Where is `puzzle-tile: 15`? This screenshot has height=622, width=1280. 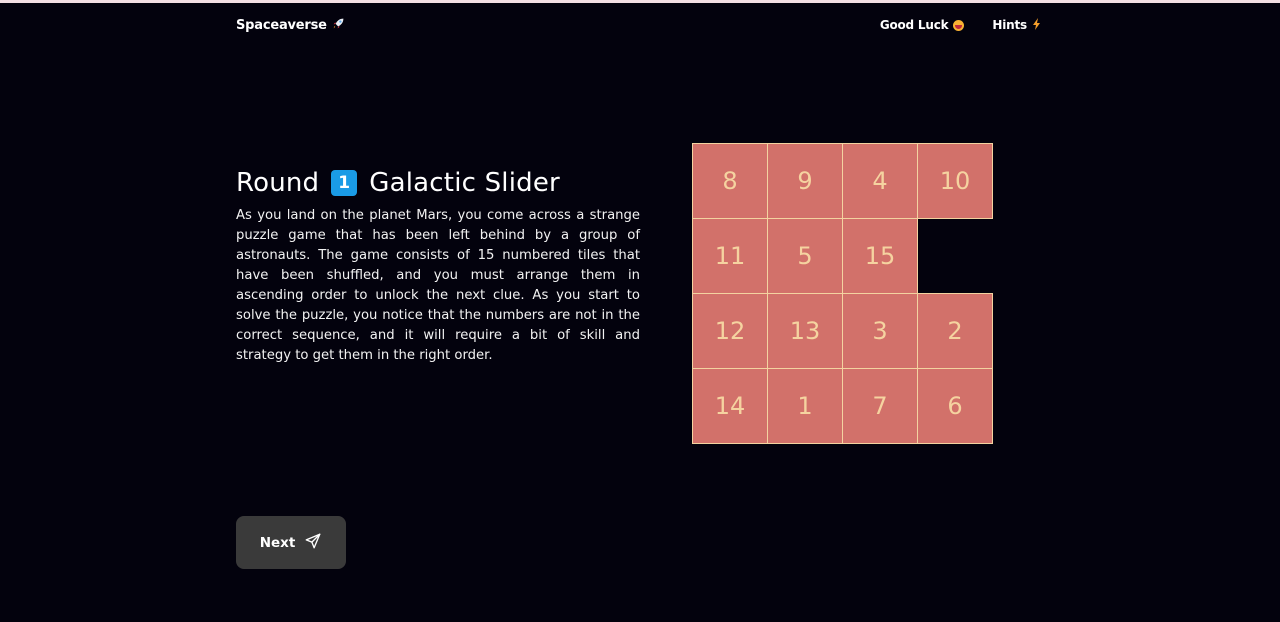 puzzle-tile: 15 is located at coordinates (880, 256).